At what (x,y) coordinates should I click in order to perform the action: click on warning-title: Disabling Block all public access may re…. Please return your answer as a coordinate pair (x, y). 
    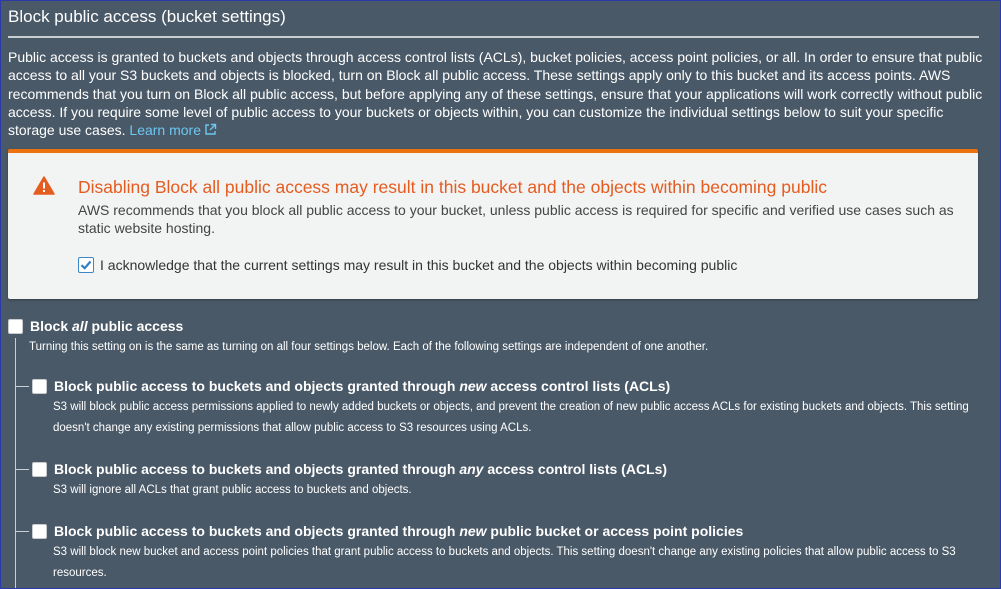
    Looking at the image, I should click on (452, 187).